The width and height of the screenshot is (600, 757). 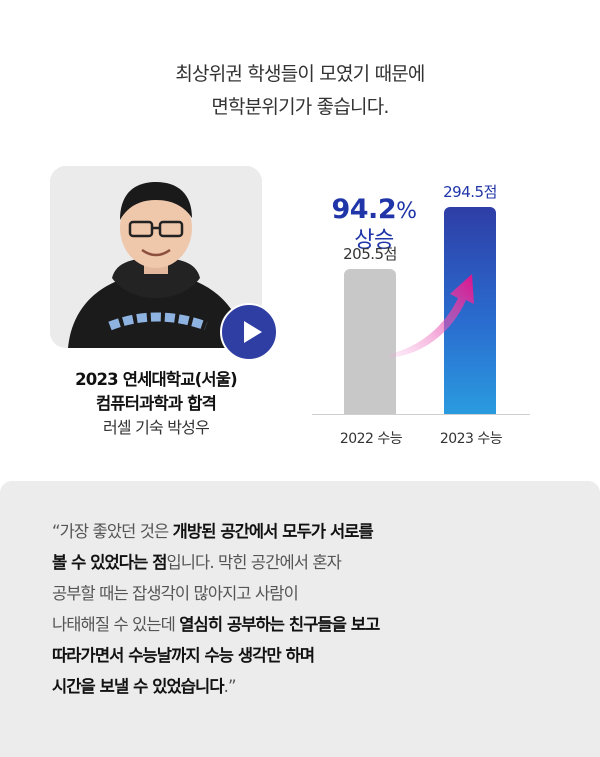 I want to click on profile-school: 2023 연세대학교(서울), so click(x=156, y=379).